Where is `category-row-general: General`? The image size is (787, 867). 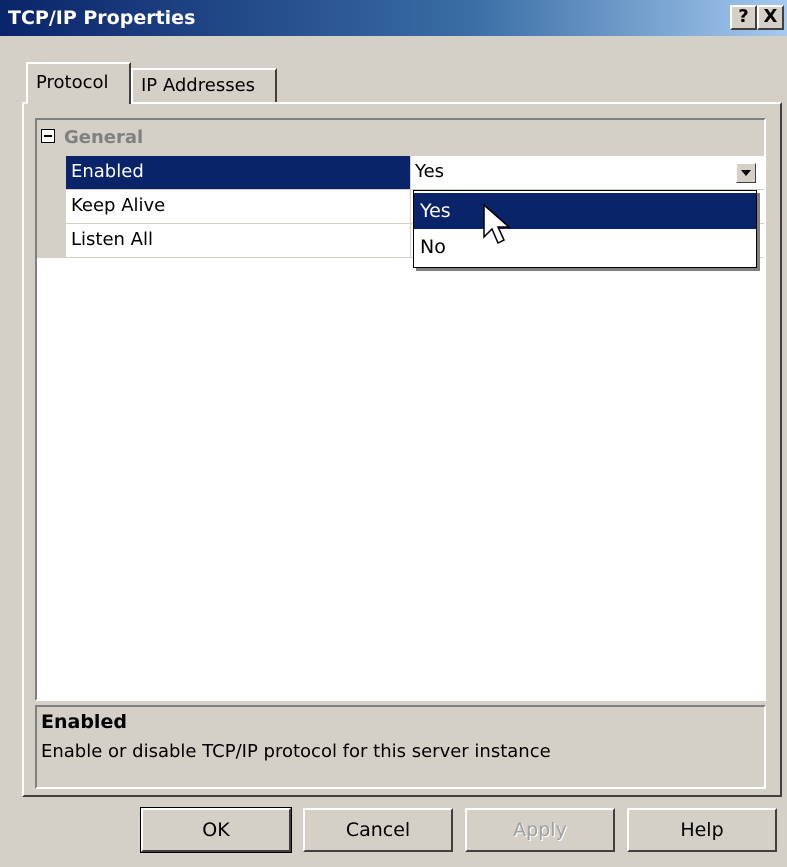
category-row-general: General is located at coordinates (400, 138).